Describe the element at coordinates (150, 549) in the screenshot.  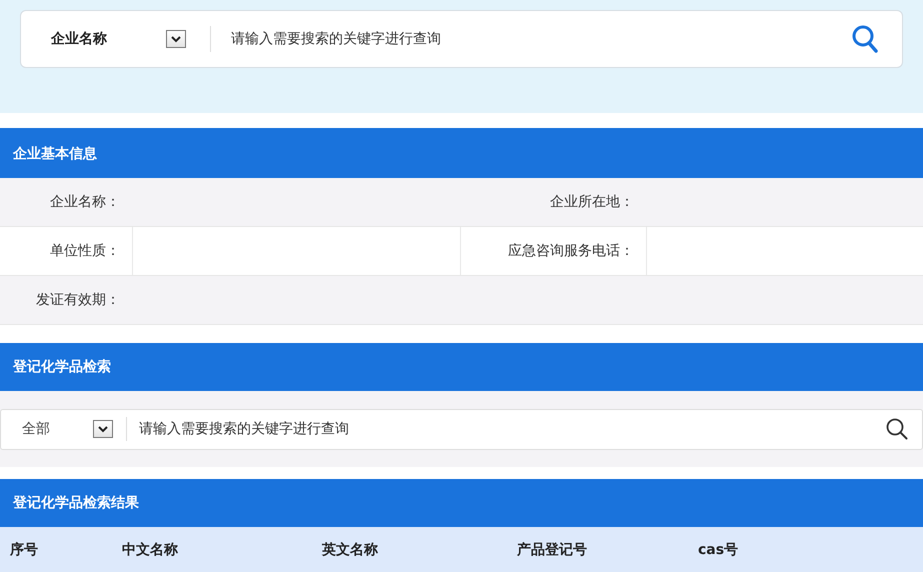
I see `column-header: 中文名称` at that location.